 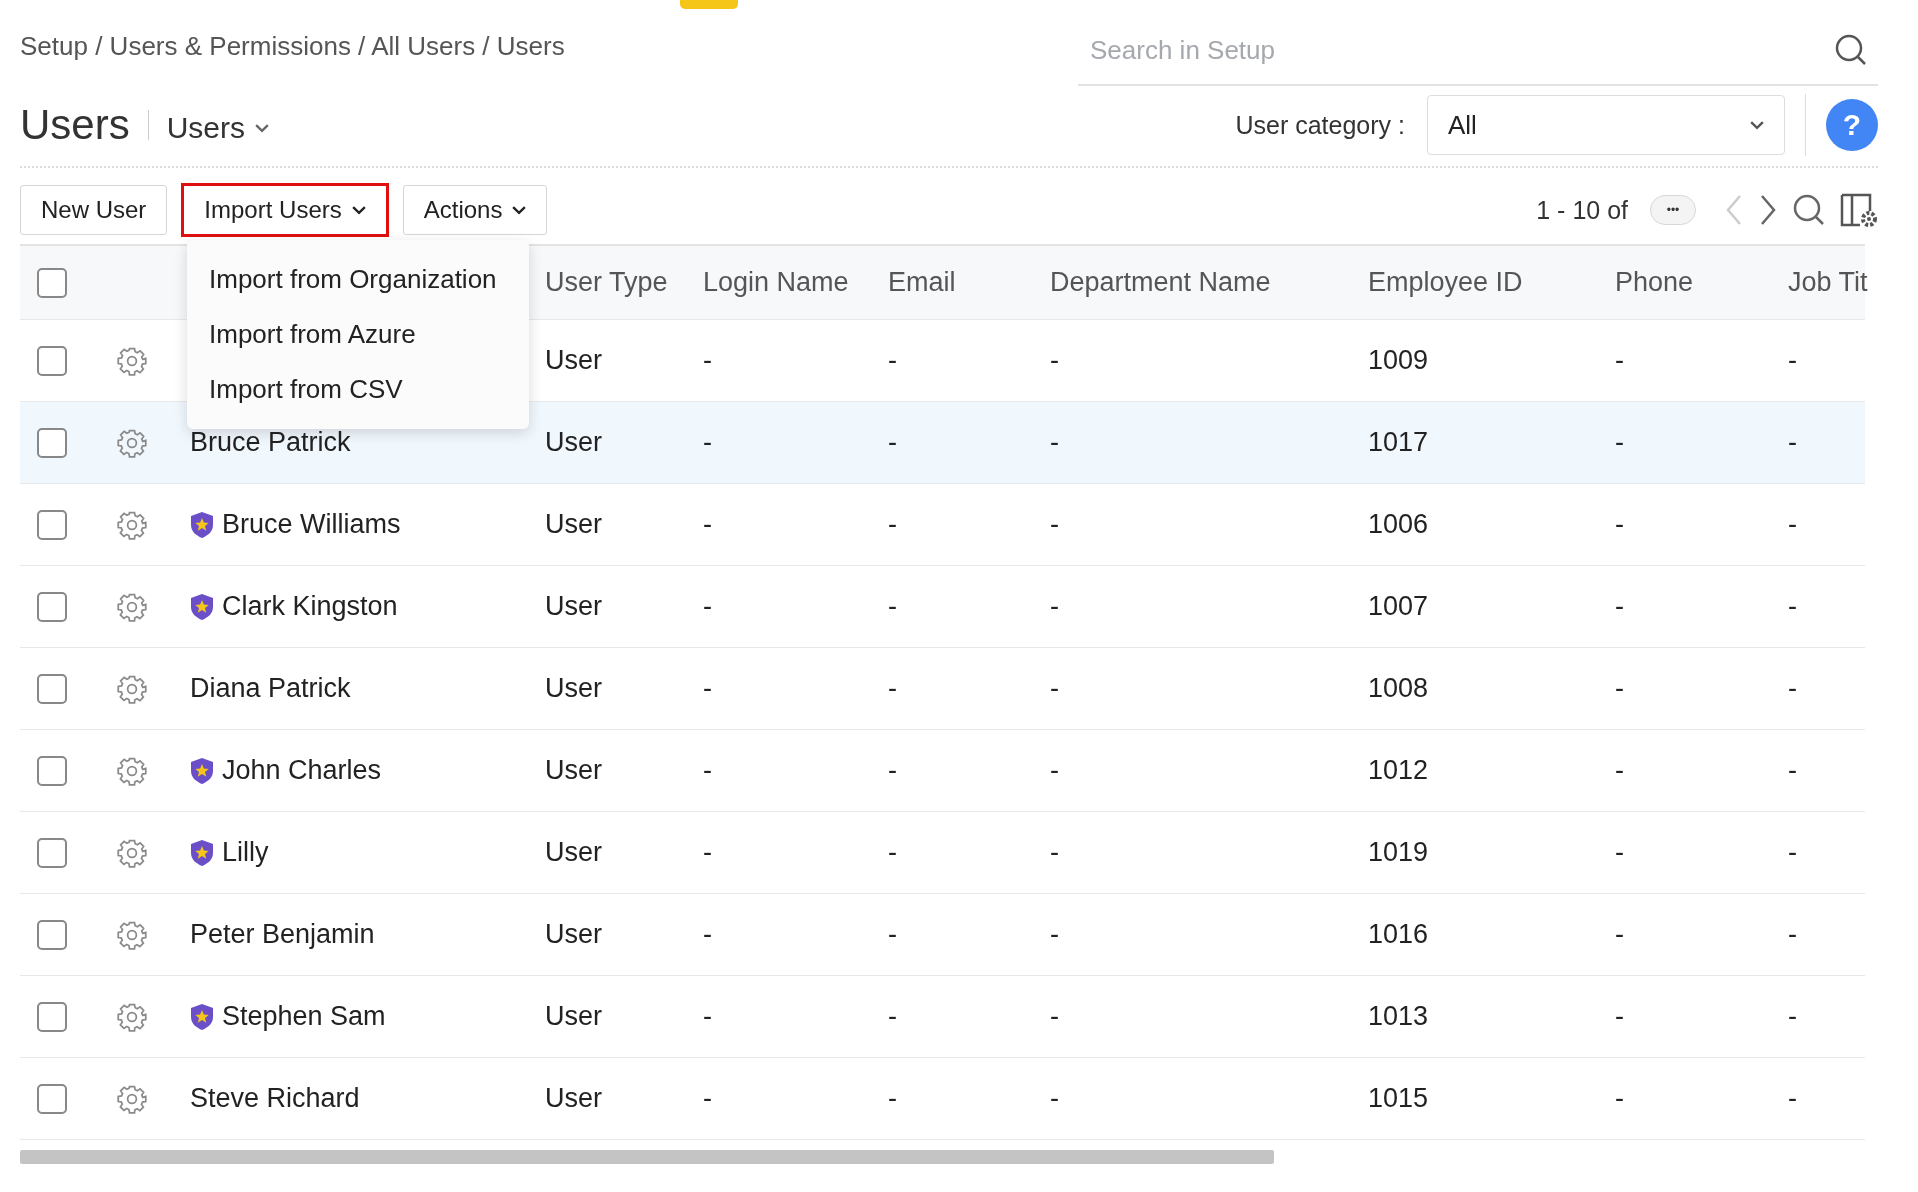 What do you see at coordinates (275, 1098) in the screenshot?
I see `user-name: Steve Richard` at bounding box center [275, 1098].